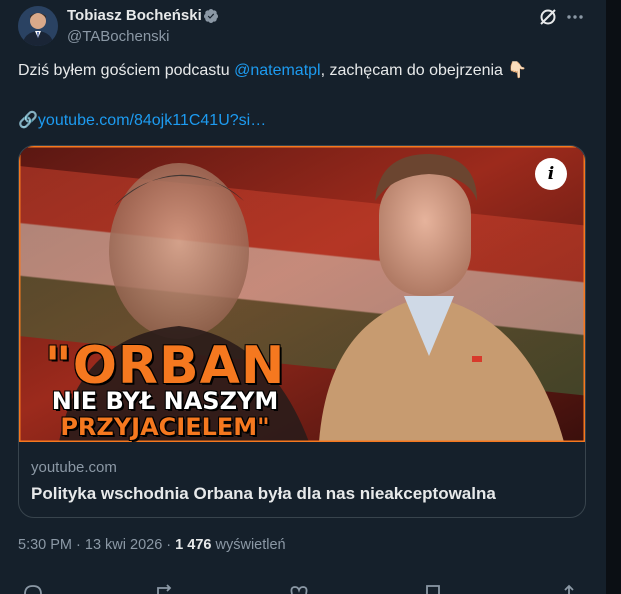 The height and width of the screenshot is (594, 621). Describe the element at coordinates (299, 589) in the screenshot. I see `like-icon` at that location.